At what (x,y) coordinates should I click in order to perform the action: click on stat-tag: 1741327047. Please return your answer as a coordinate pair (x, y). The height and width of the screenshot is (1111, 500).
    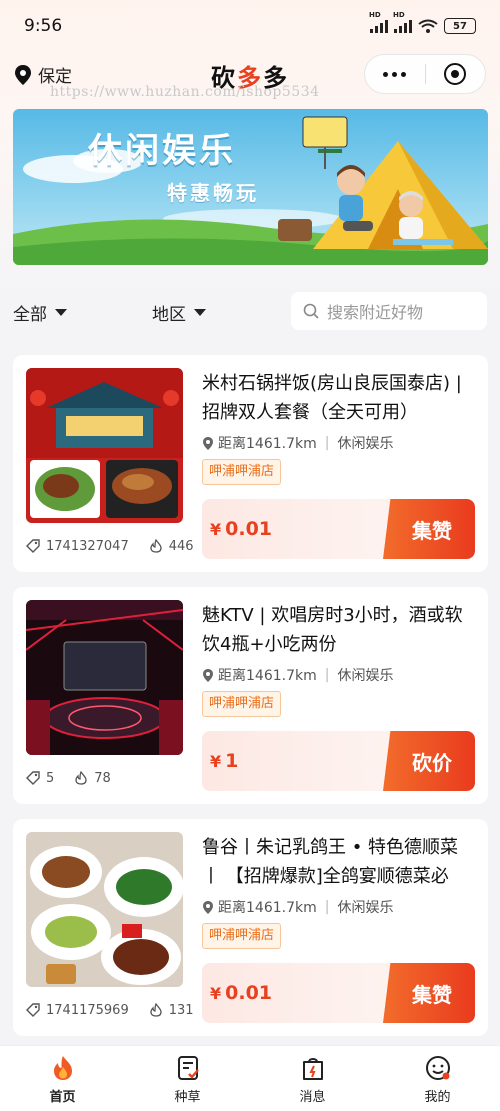
    Looking at the image, I should click on (77, 546).